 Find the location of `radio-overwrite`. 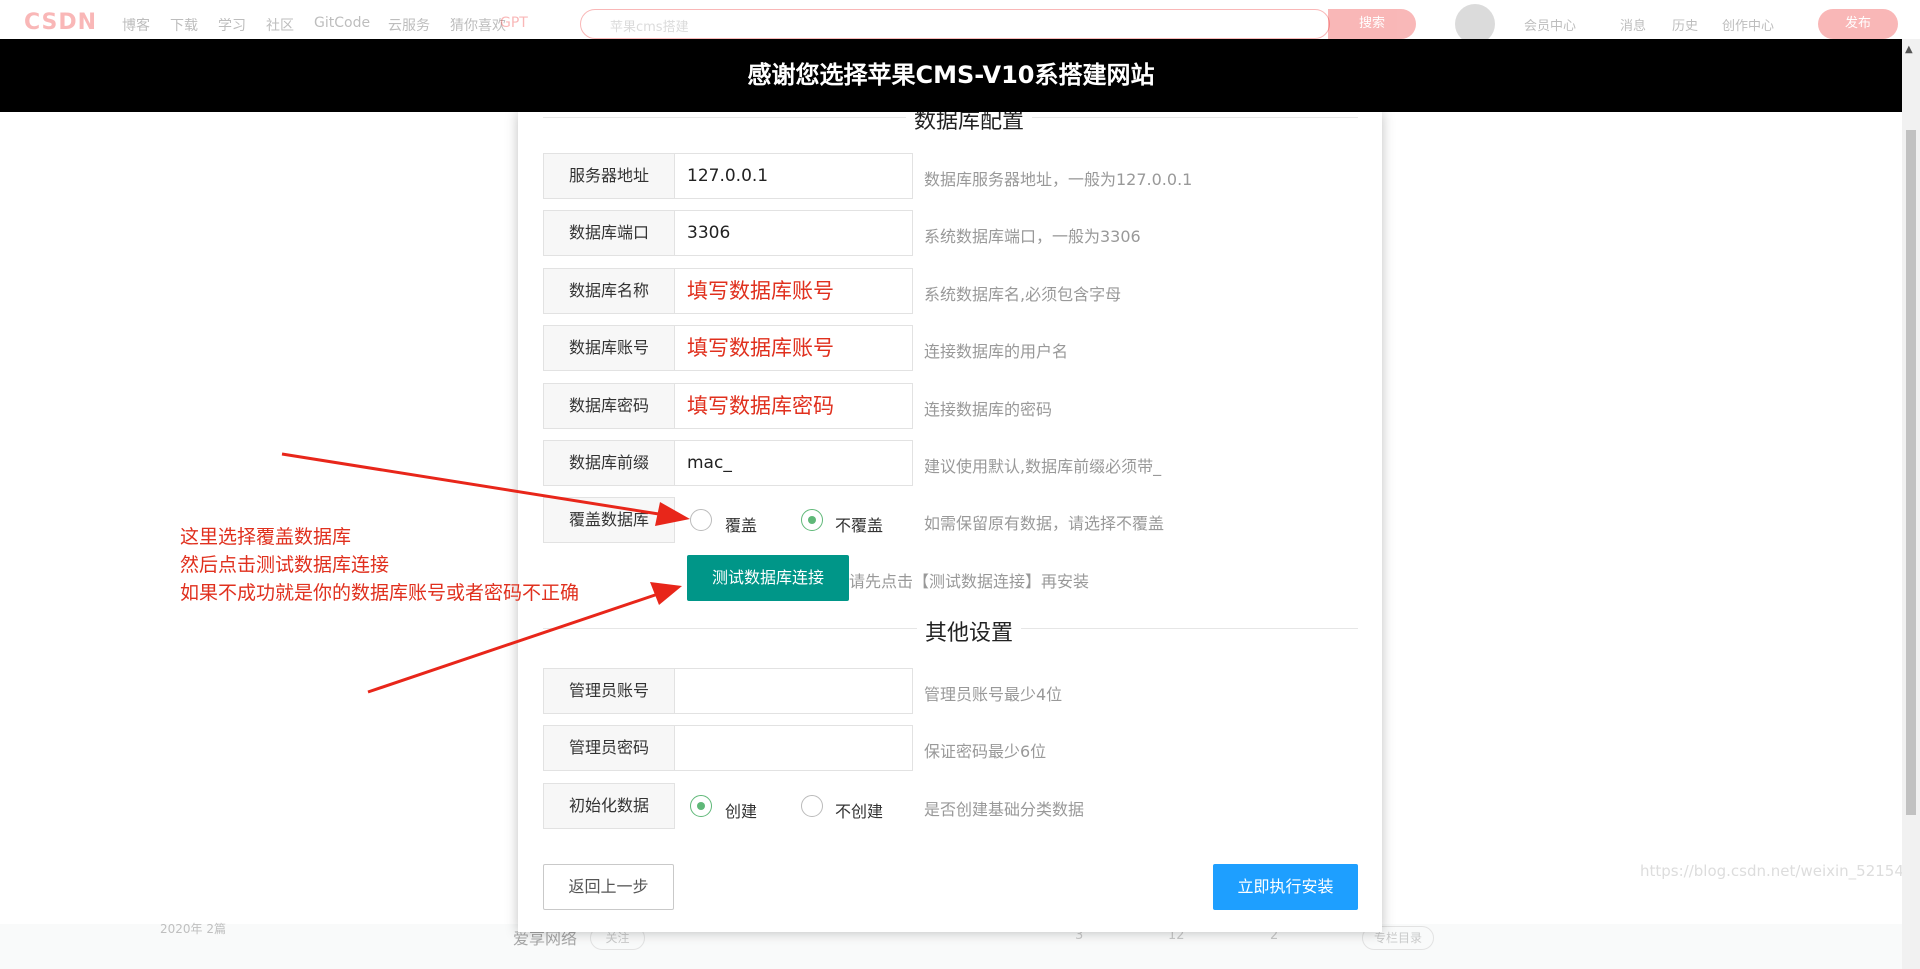

radio-overwrite is located at coordinates (701, 520).